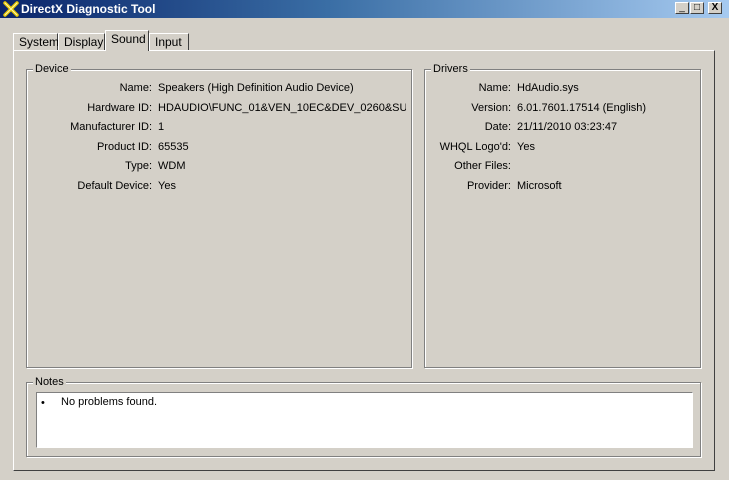 The height and width of the screenshot is (480, 729). What do you see at coordinates (526, 147) in the screenshot?
I see `whql-value: Yes` at bounding box center [526, 147].